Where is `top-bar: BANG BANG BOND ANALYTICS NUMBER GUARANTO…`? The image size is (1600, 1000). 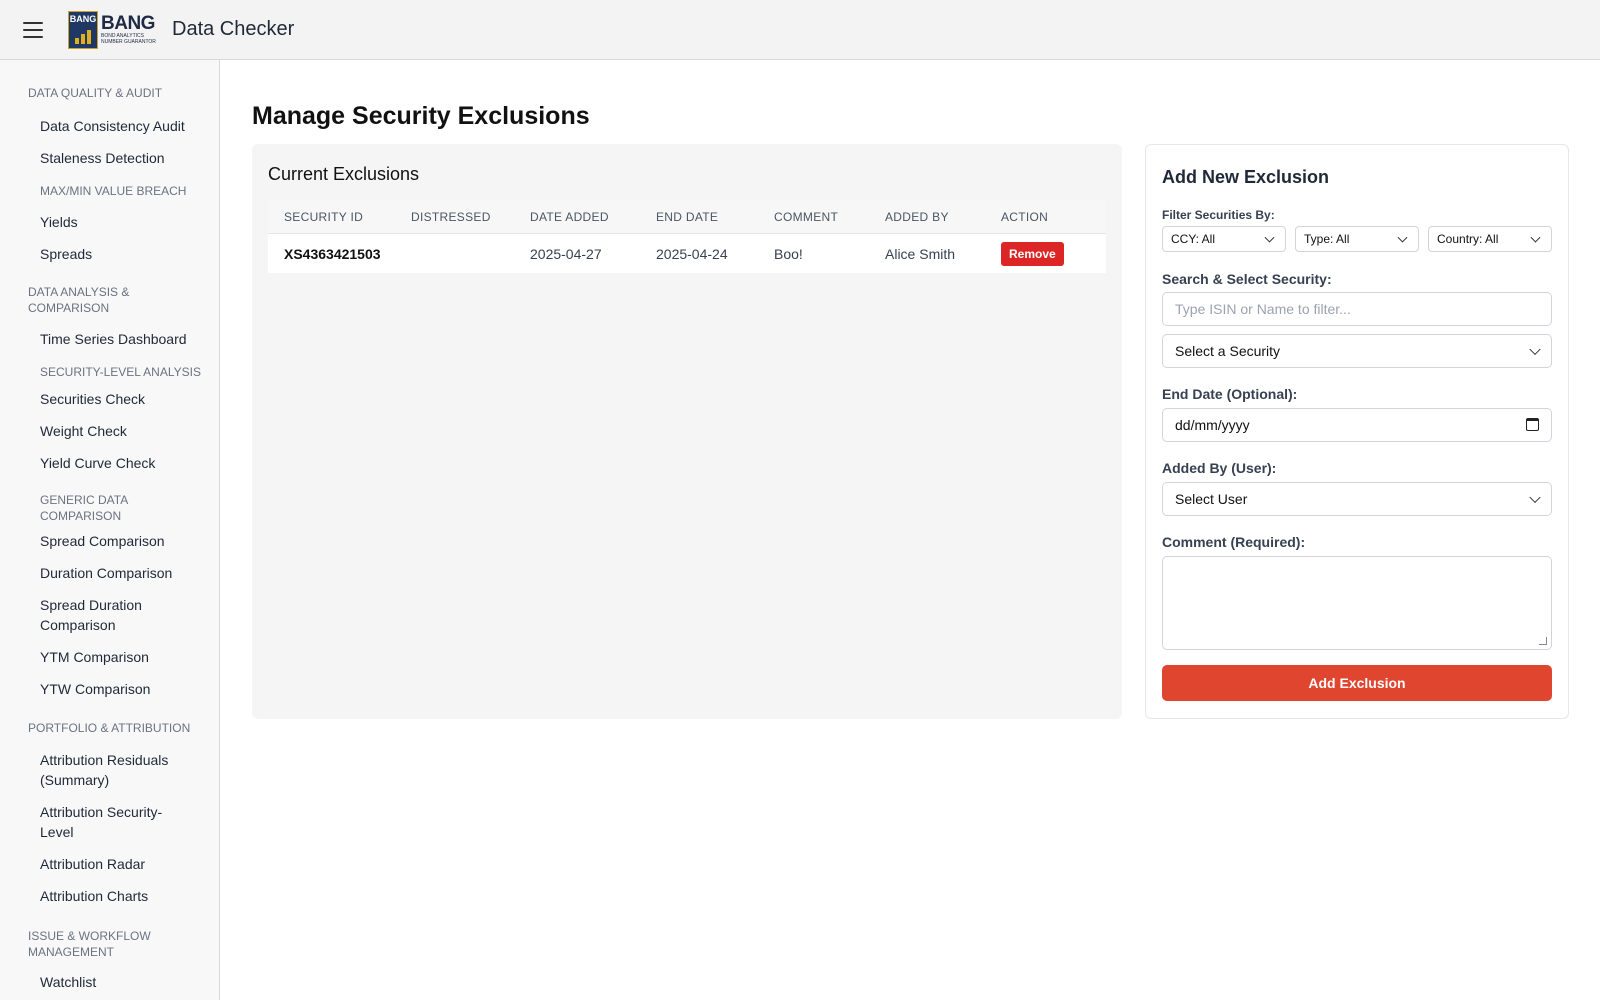
top-bar: BANG BANG BOND ANALYTICS NUMBER GUARANTO… is located at coordinates (800, 30).